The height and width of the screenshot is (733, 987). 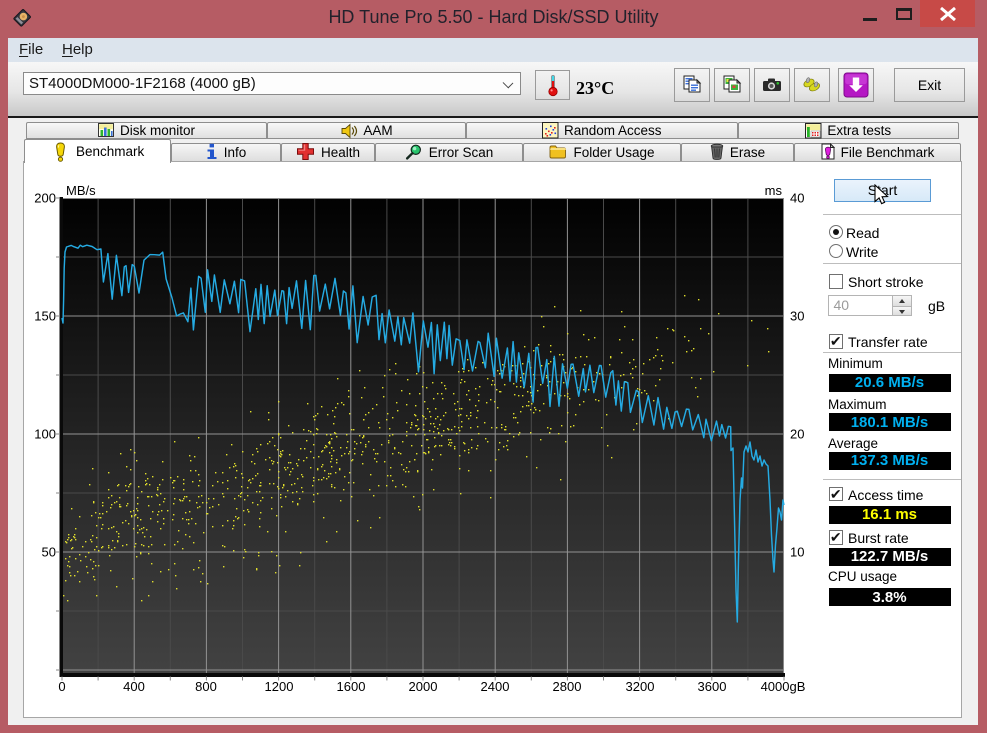 I want to click on svg-text: 10, so click(x=797, y=552).